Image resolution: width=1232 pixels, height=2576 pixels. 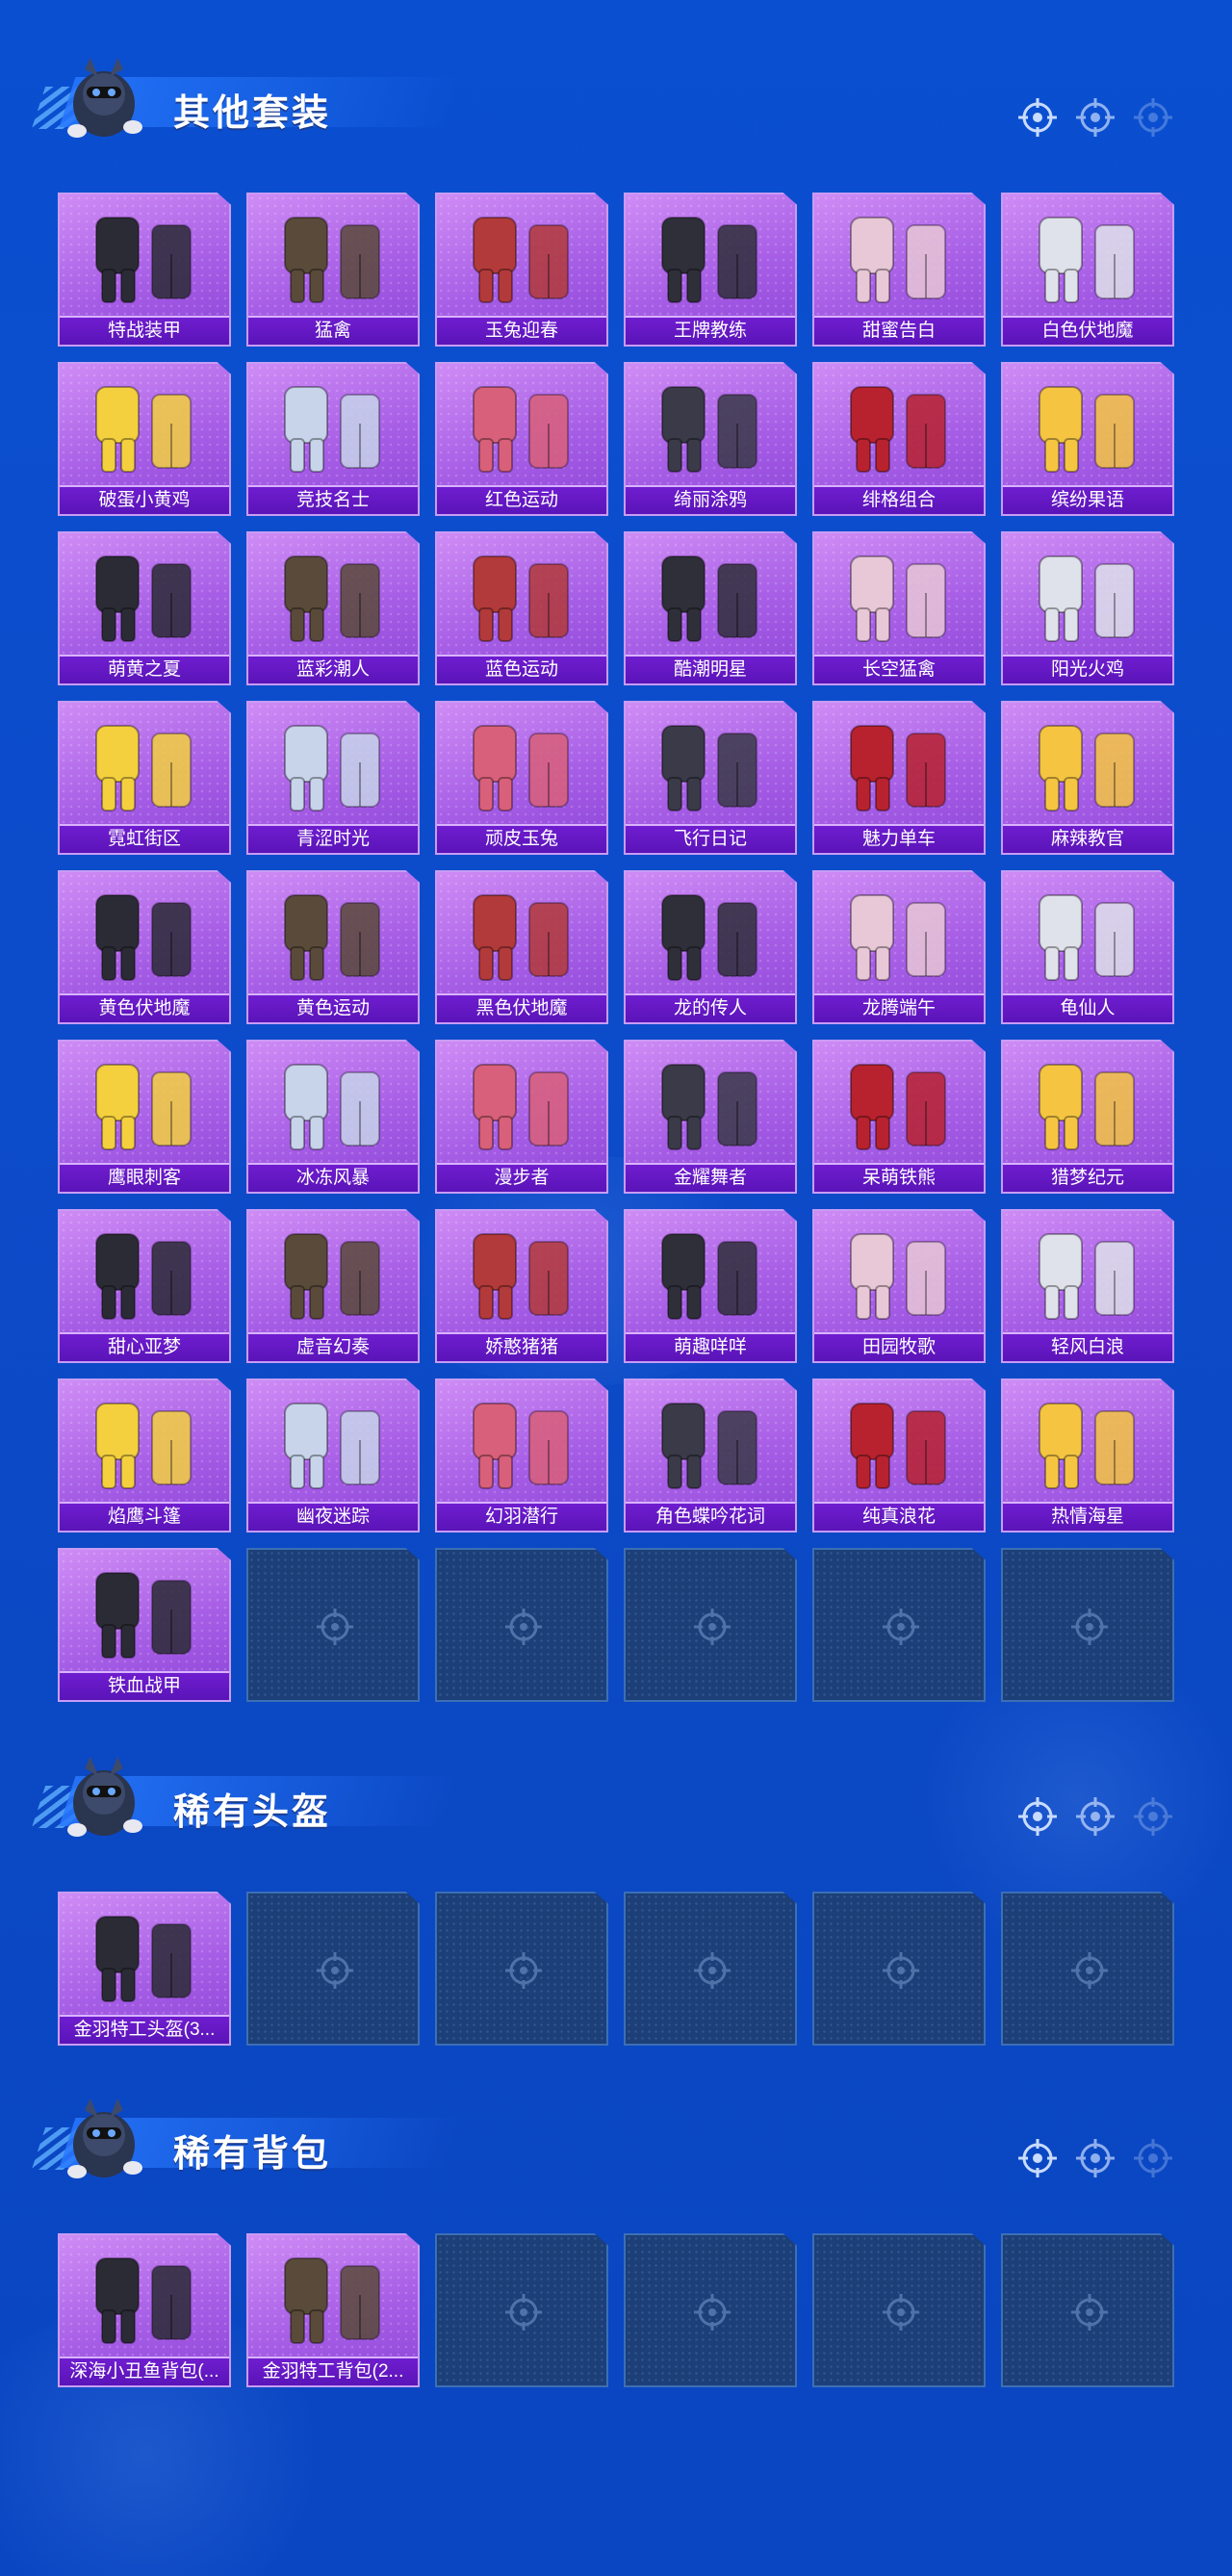 I want to click on item-card: 玉兔迎春, so click(x=521, y=270).